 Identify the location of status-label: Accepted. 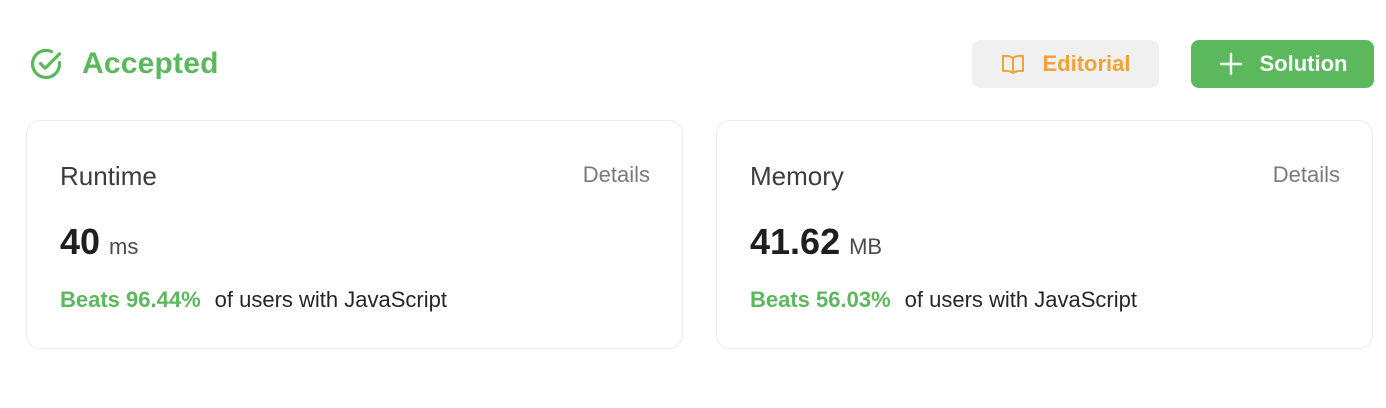
(150, 63).